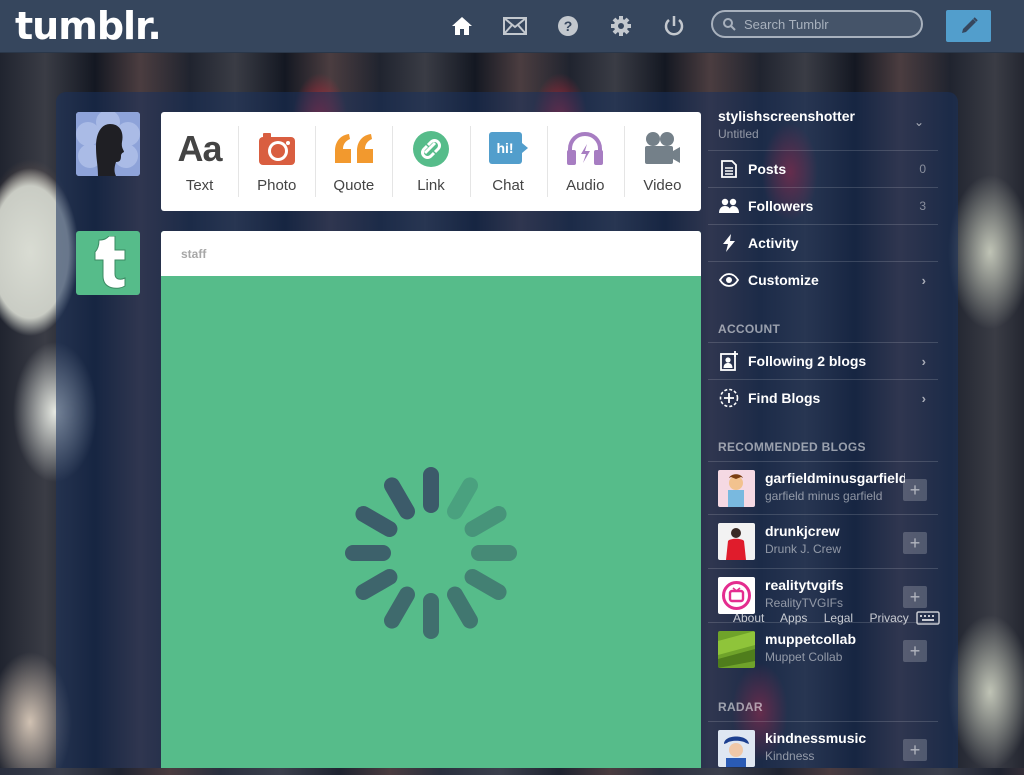 Image resolution: width=1024 pixels, height=775 pixels. What do you see at coordinates (835, 531) in the screenshot?
I see `blog-name: drunkjcrew` at bounding box center [835, 531].